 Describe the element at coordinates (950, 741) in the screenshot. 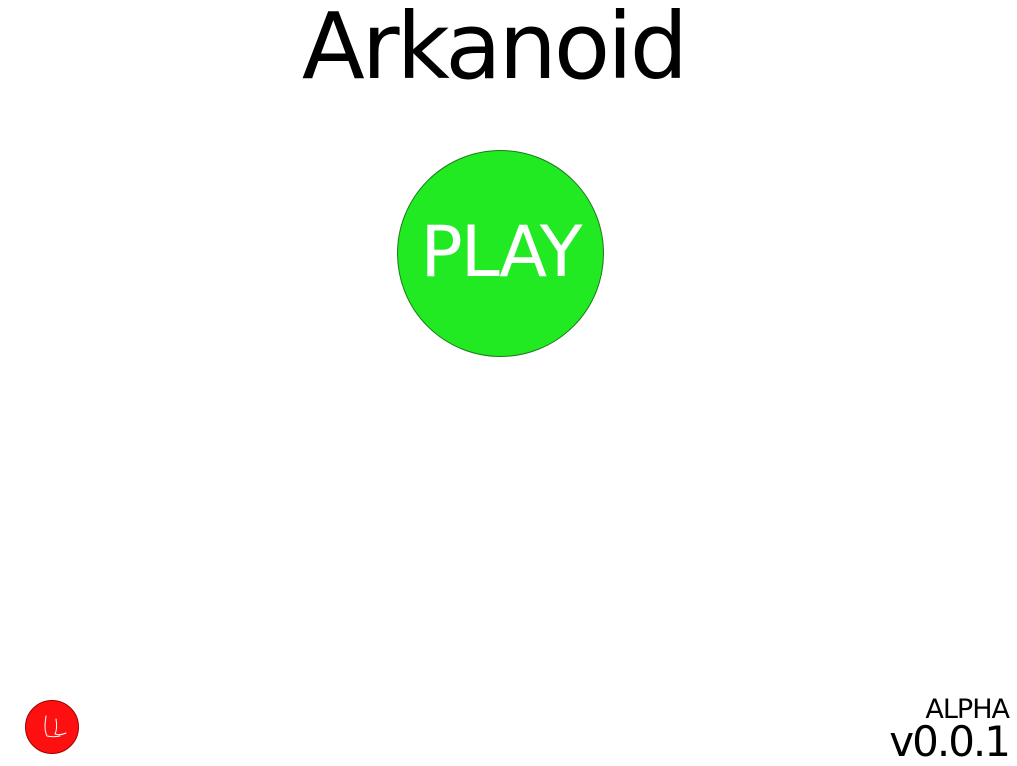

I see `version-number: v0.0.1` at that location.